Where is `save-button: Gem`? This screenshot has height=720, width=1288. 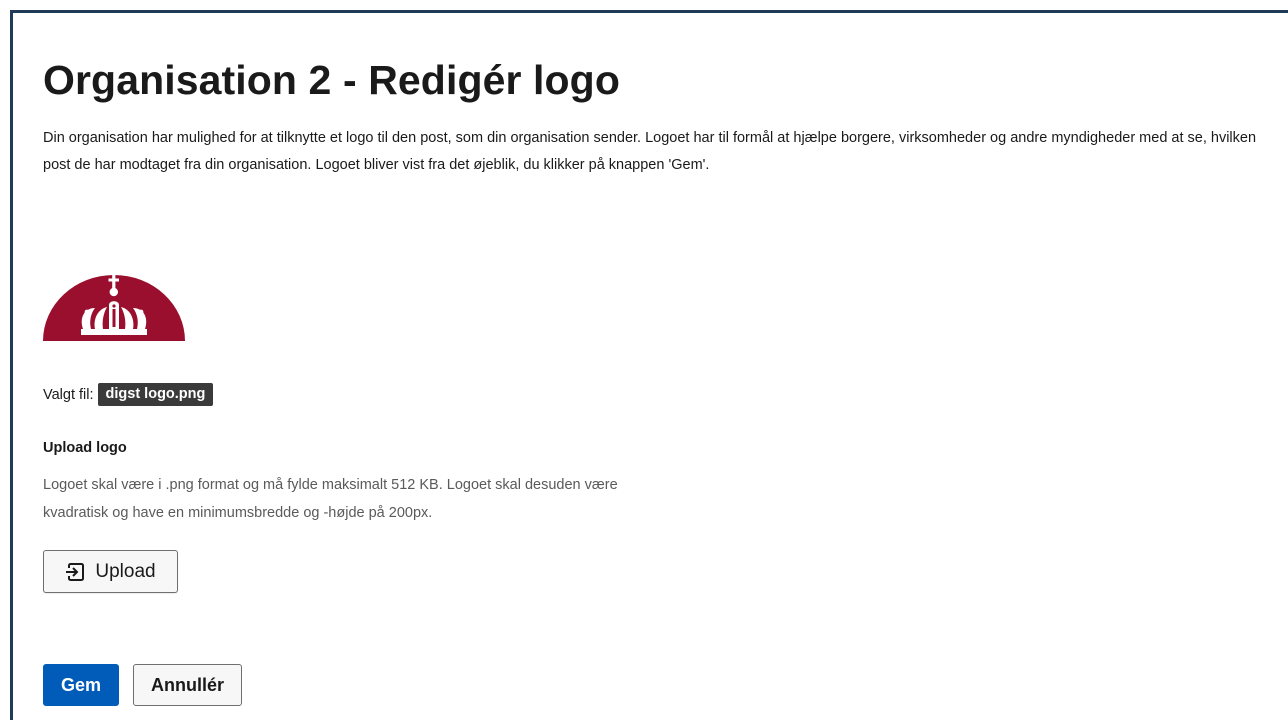 save-button: Gem is located at coordinates (81, 685).